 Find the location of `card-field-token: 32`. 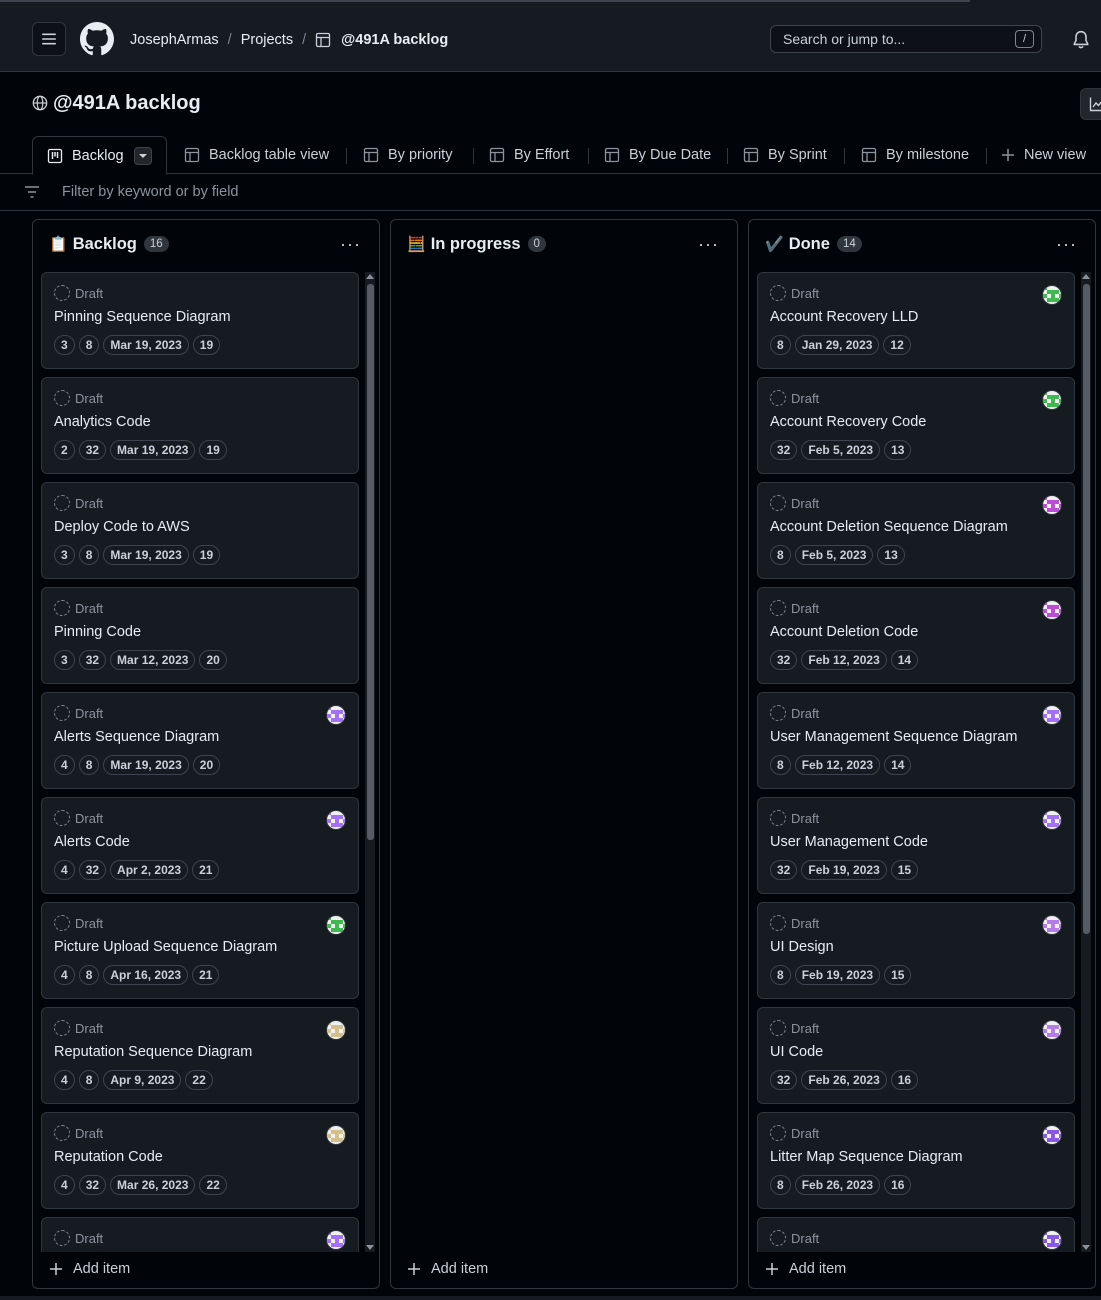

card-field-token: 32 is located at coordinates (784, 870).